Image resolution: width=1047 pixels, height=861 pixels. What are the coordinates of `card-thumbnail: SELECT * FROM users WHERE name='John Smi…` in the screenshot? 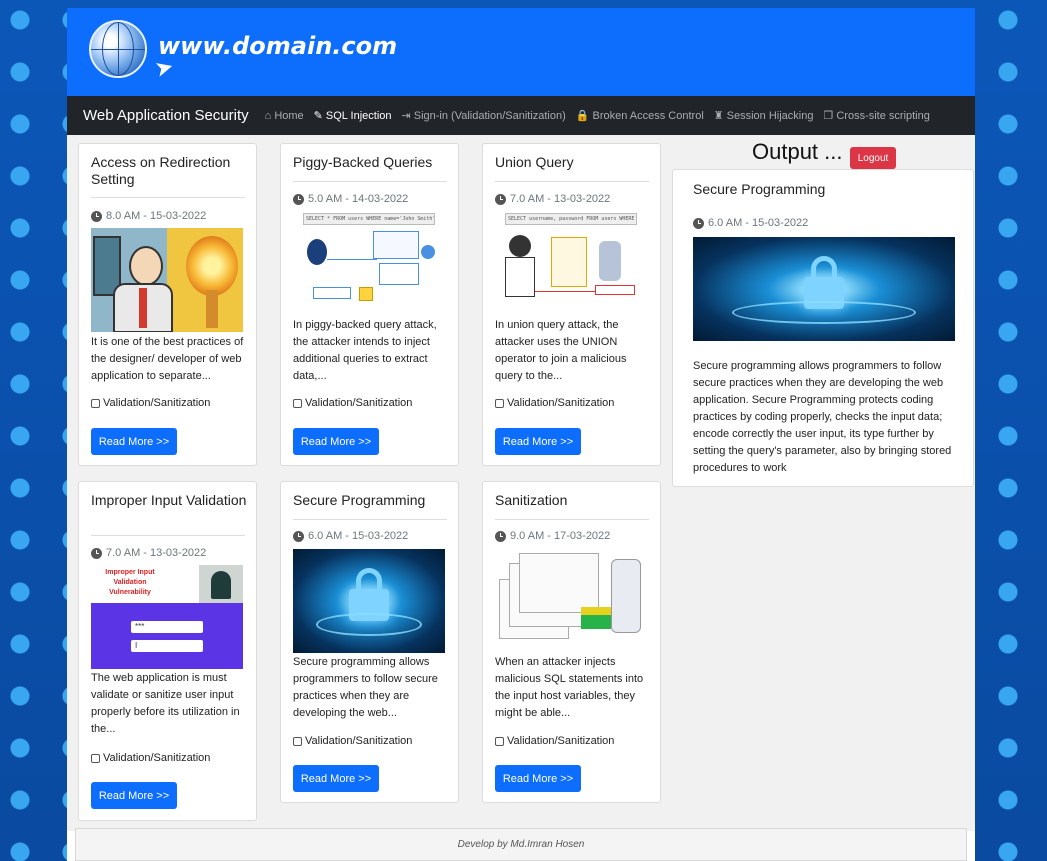 It's located at (369, 263).